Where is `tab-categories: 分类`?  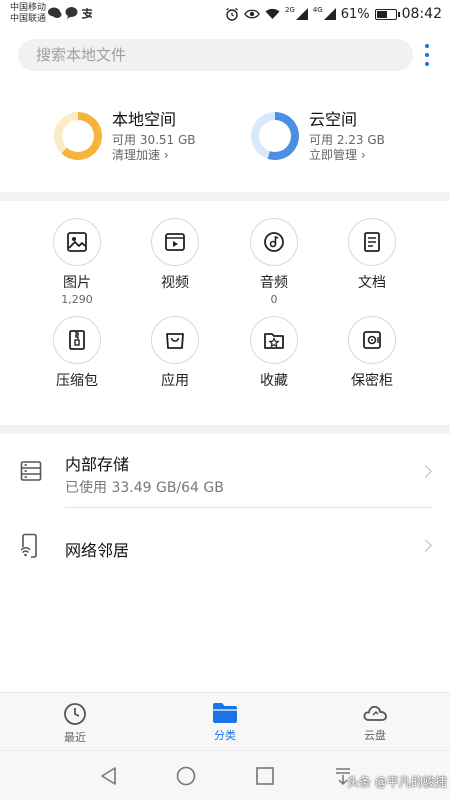
tab-categories: 分类 is located at coordinates (225, 722).